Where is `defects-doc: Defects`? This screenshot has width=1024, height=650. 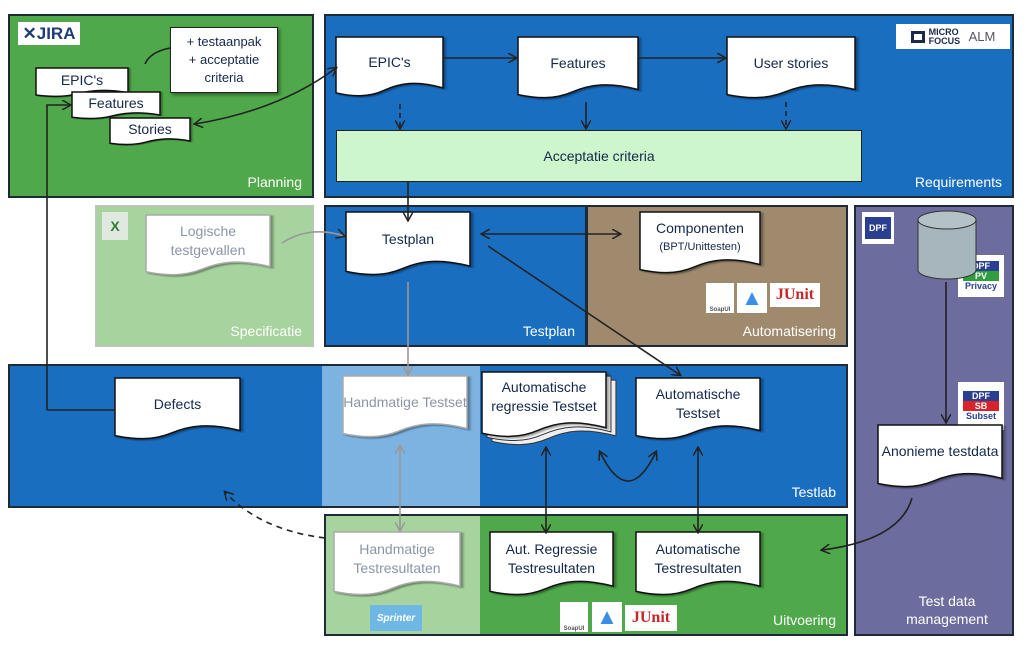
defects-doc: Defects is located at coordinates (177, 410).